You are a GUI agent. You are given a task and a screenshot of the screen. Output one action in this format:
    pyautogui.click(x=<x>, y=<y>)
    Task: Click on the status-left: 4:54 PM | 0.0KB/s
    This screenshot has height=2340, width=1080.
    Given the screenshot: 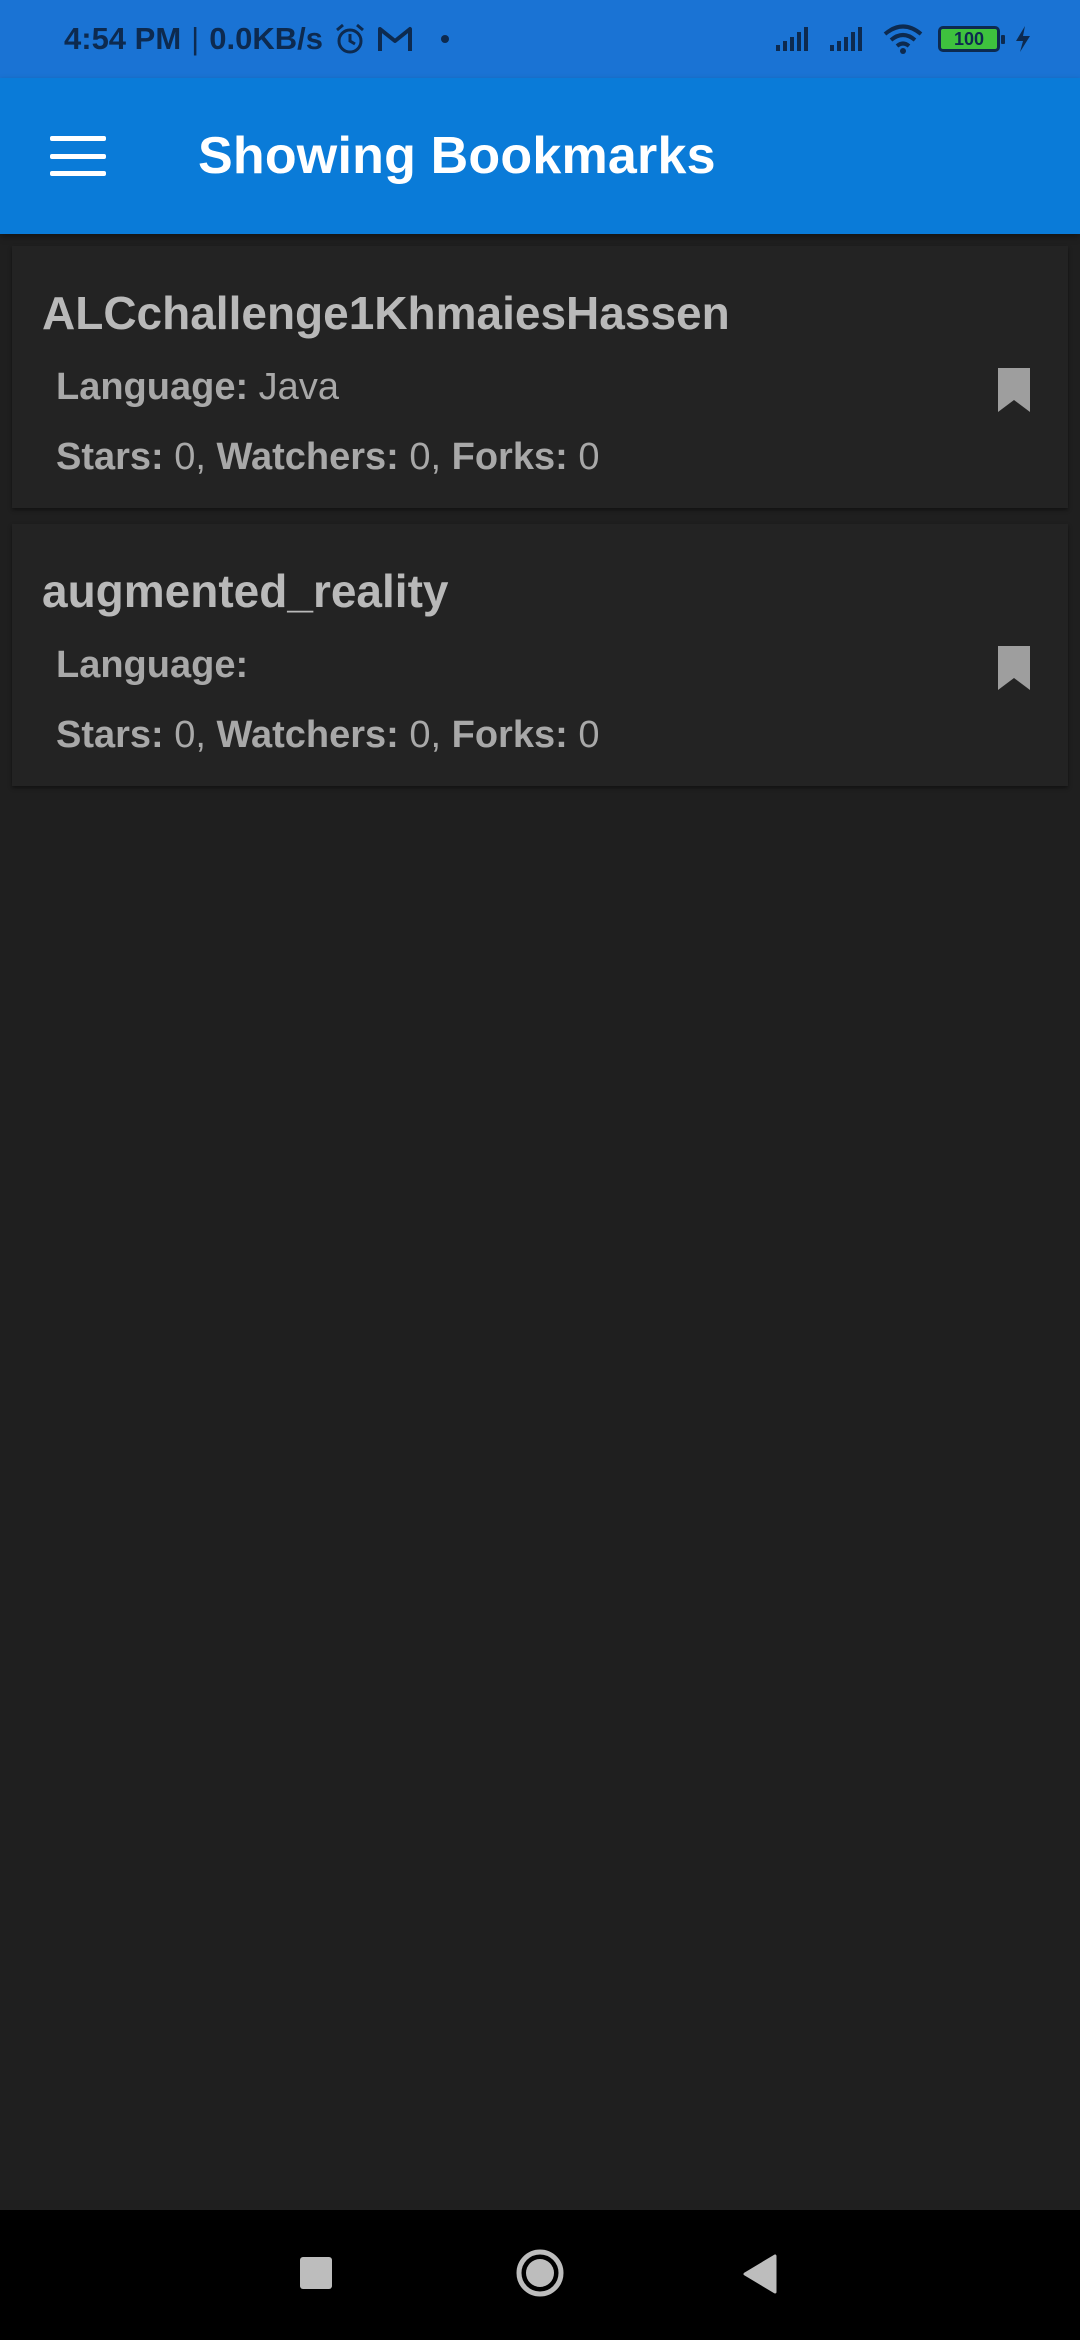 What is the action you would take?
    pyautogui.click(x=256, y=39)
    